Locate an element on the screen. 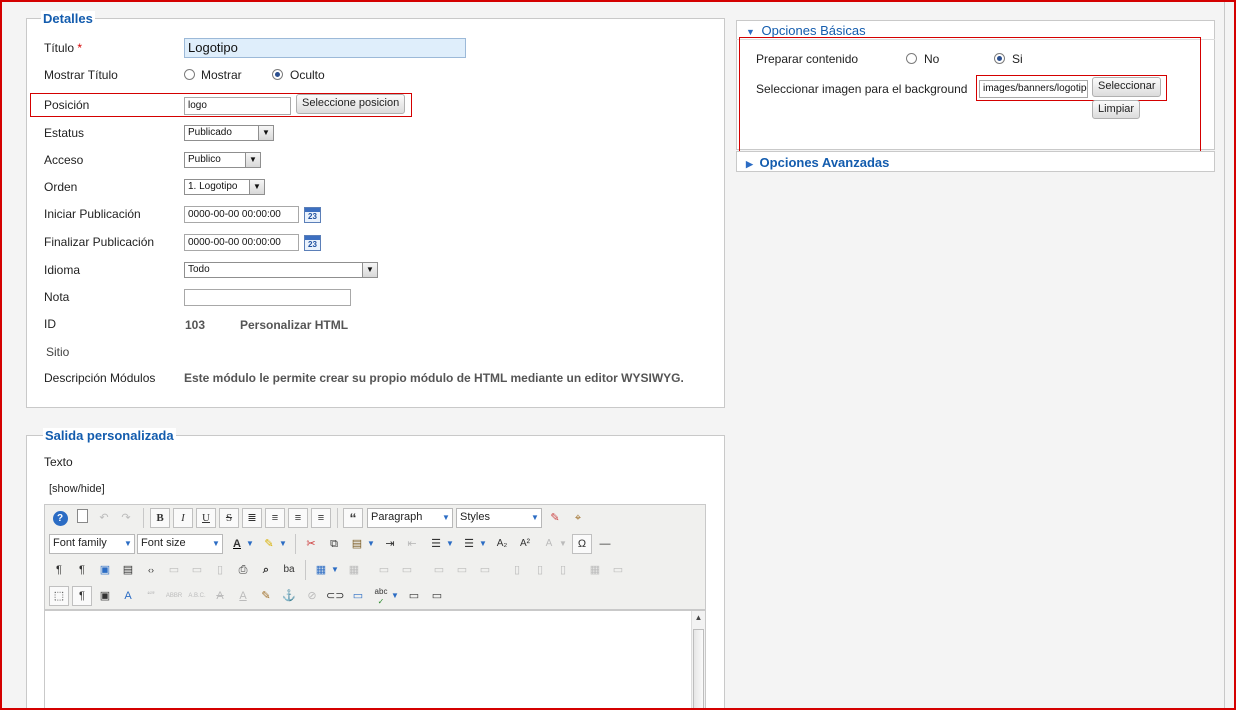 This screenshot has width=1236, height=710. horizontal-rule-icon: — is located at coordinates (605, 544).